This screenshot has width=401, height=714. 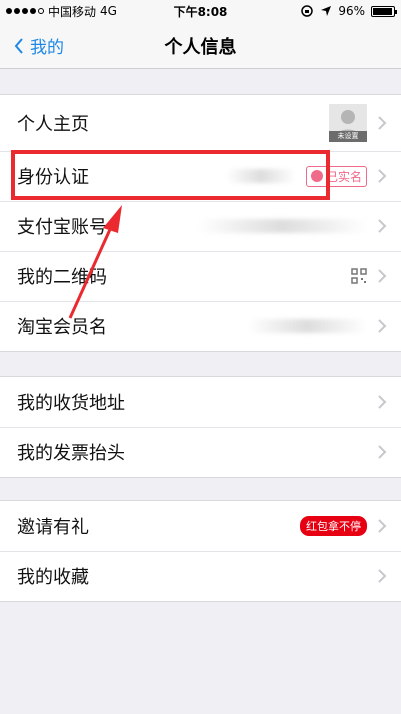 I want to click on row-label: 我的收货地址, so click(x=71, y=403).